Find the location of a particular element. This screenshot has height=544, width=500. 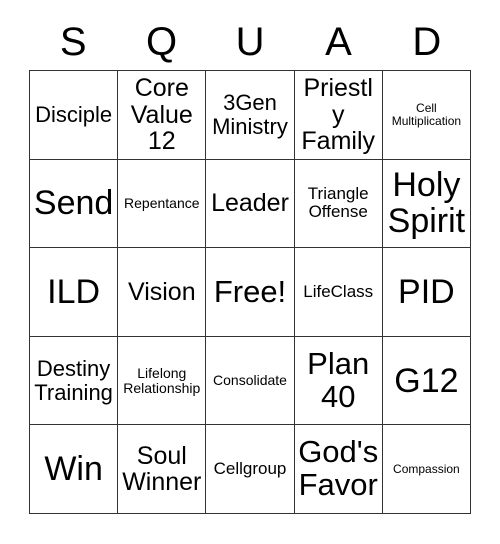

bingo-cell-label: Triangle Offense is located at coordinates (338, 203).